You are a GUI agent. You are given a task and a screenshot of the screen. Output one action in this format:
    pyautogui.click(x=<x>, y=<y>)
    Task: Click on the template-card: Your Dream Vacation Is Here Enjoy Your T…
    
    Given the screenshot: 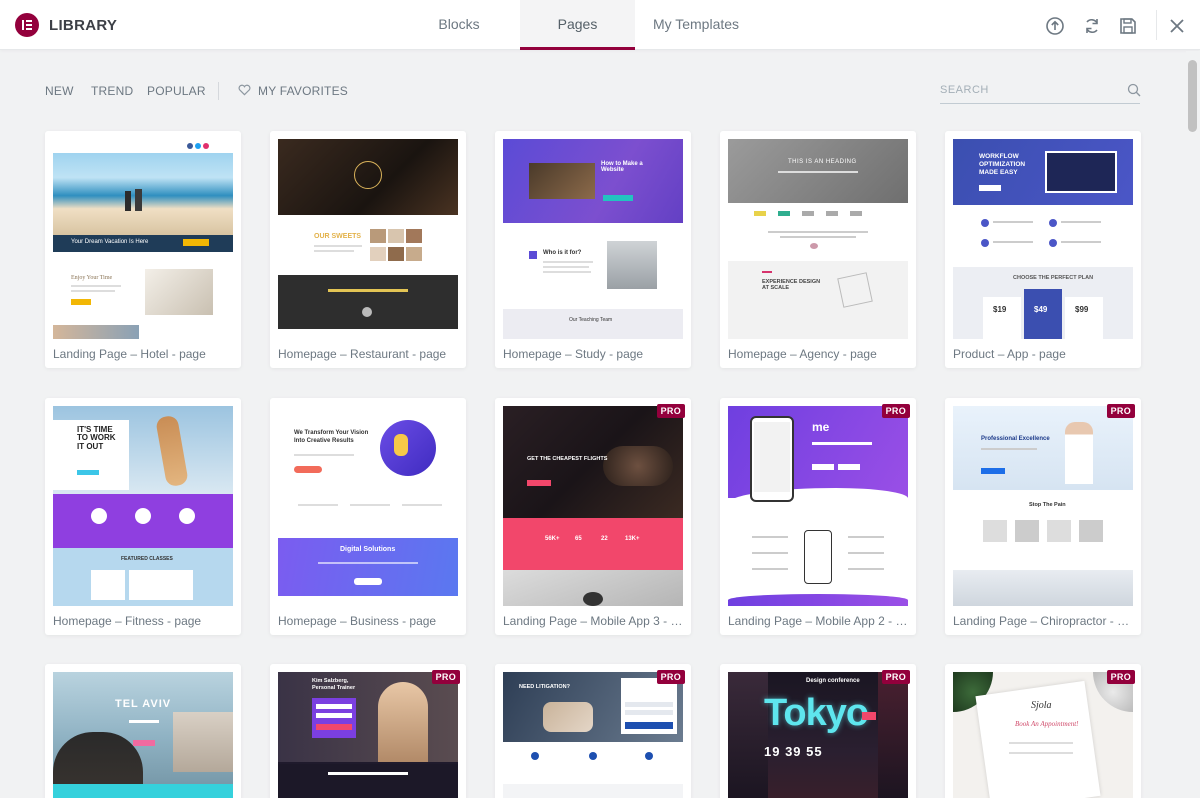 What is the action you would take?
    pyautogui.click(x=143, y=249)
    